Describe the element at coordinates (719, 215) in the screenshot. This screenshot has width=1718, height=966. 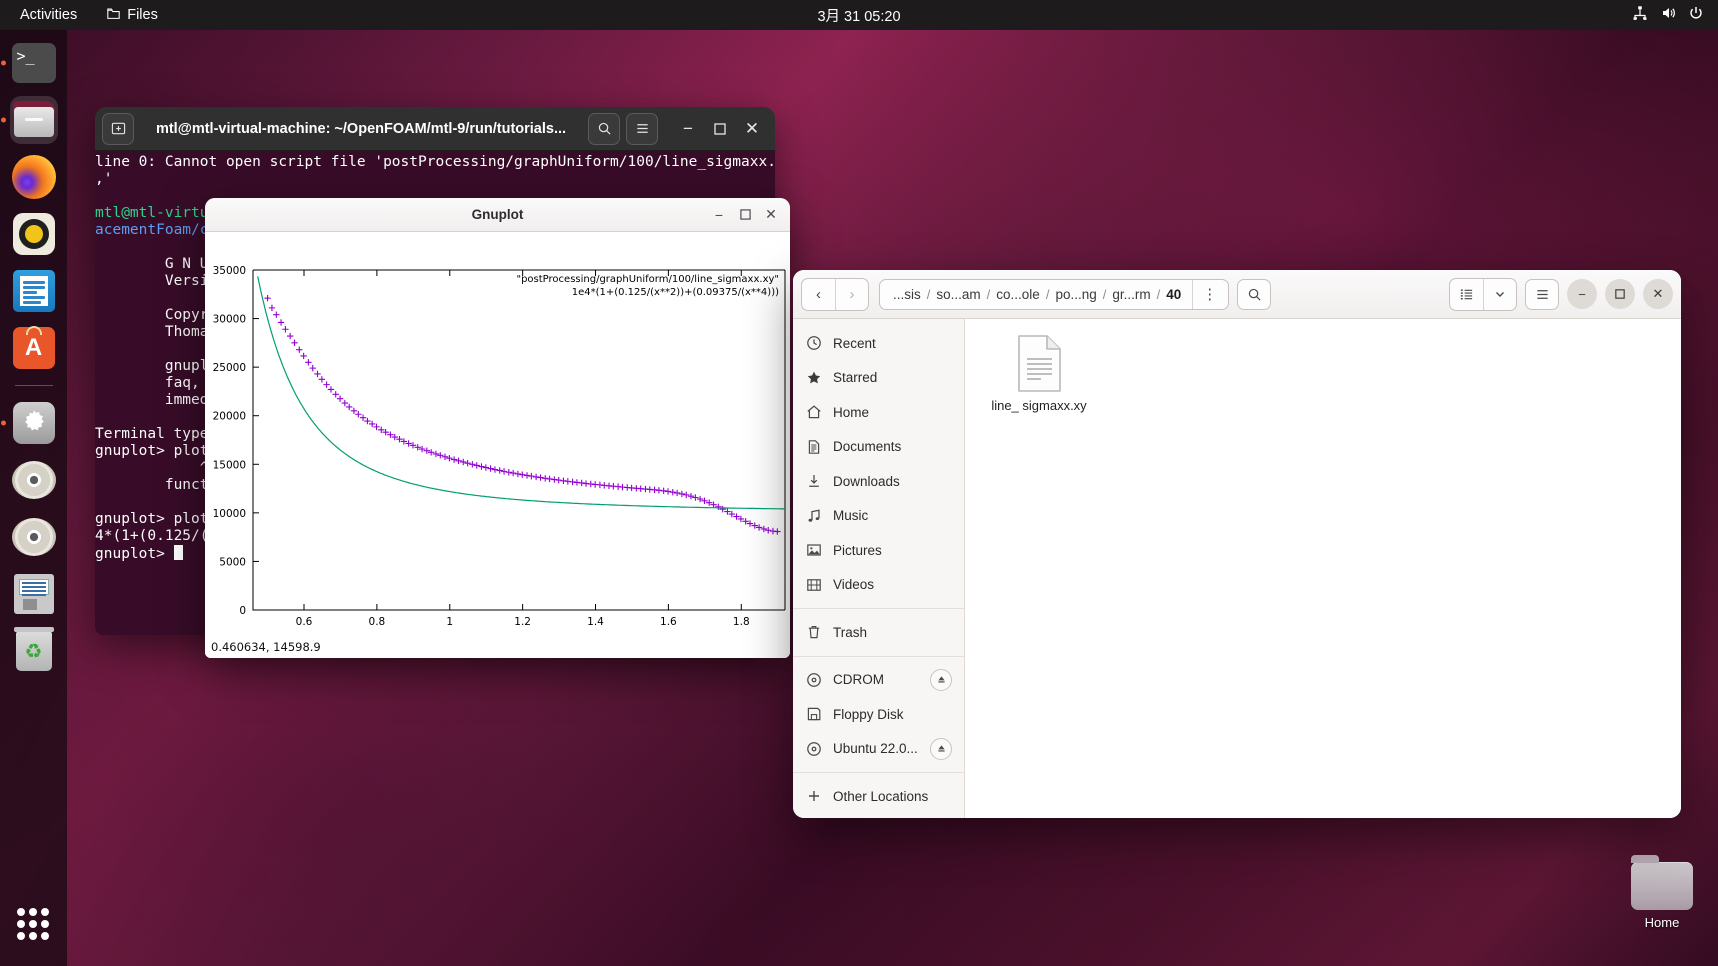
I see `gnuplot-minimize-button: −` at that location.